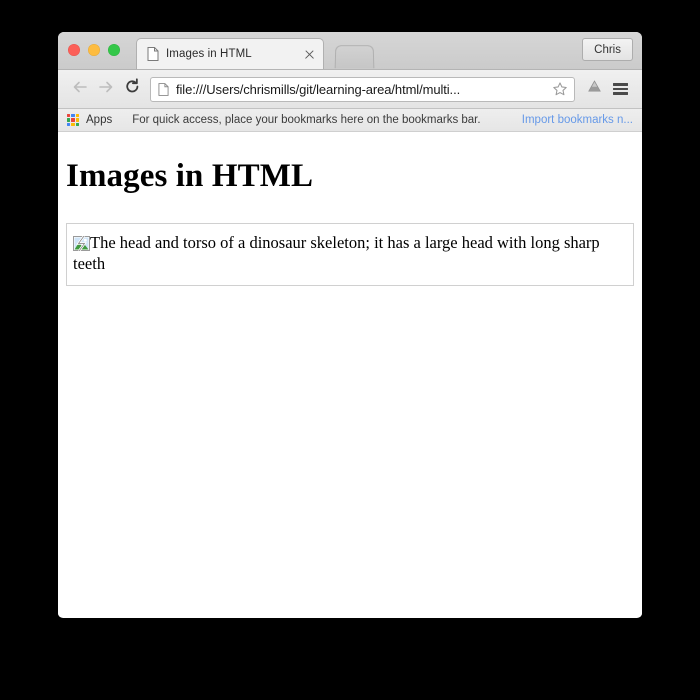 The width and height of the screenshot is (700, 700). What do you see at coordinates (560, 89) in the screenshot?
I see `bookmark-star-icon` at bounding box center [560, 89].